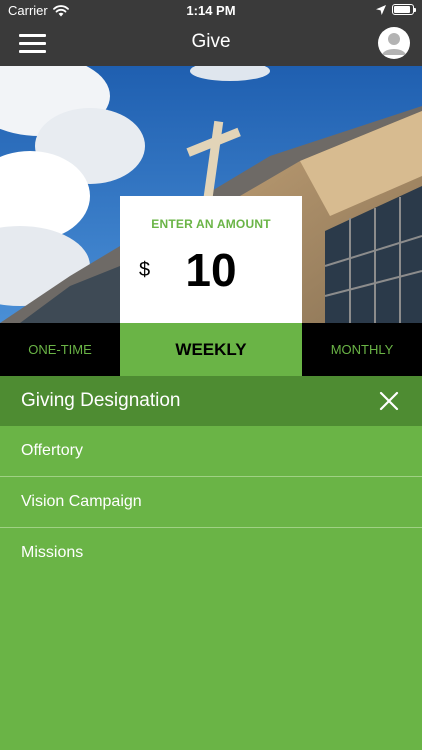 The image size is (422, 750). I want to click on amount-row: $ 10, so click(211, 266).